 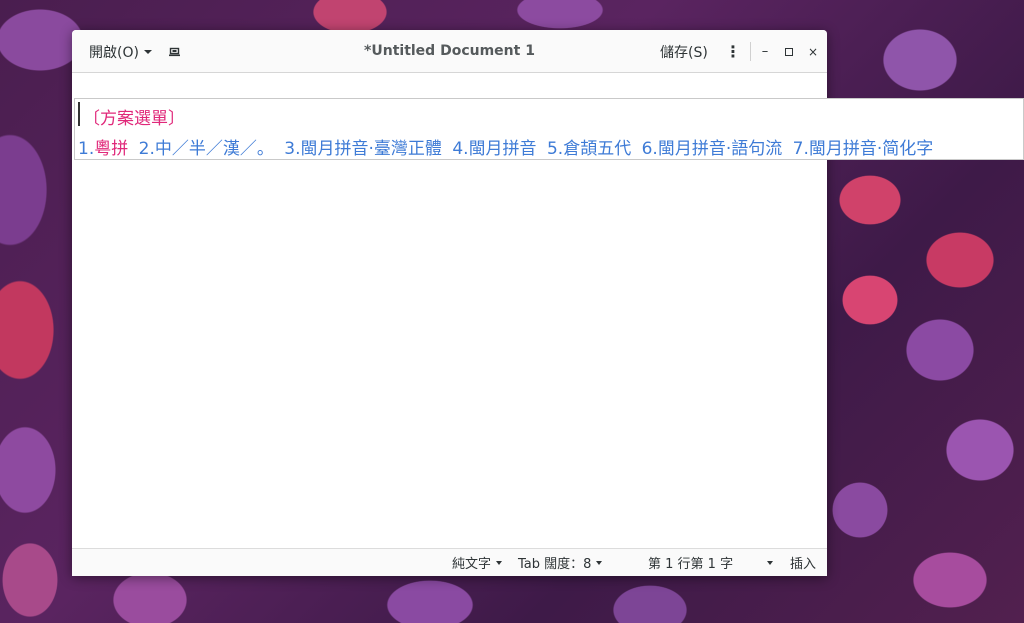 I want to click on language-selector: 純文字, so click(x=477, y=562).